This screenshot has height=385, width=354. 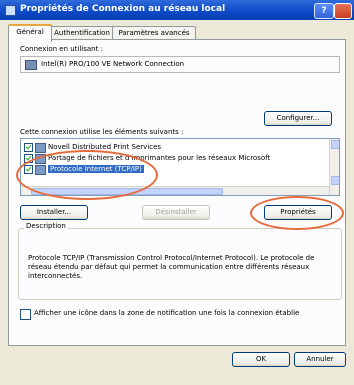 What do you see at coordinates (343, 11) in the screenshot?
I see `close-button` at bounding box center [343, 11].